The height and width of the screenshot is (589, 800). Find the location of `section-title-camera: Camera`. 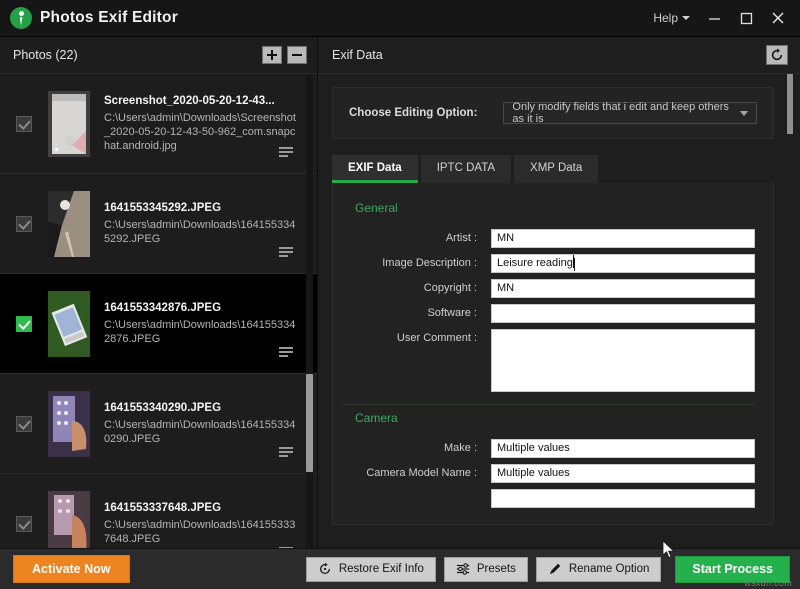

section-title-camera: Camera is located at coordinates (376, 418).